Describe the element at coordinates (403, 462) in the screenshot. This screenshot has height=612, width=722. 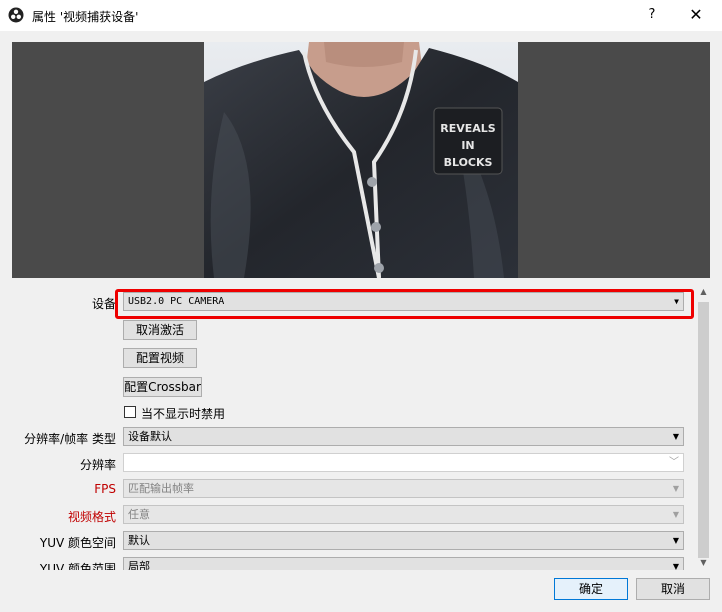
I see `resolution-select: ﹀` at that location.